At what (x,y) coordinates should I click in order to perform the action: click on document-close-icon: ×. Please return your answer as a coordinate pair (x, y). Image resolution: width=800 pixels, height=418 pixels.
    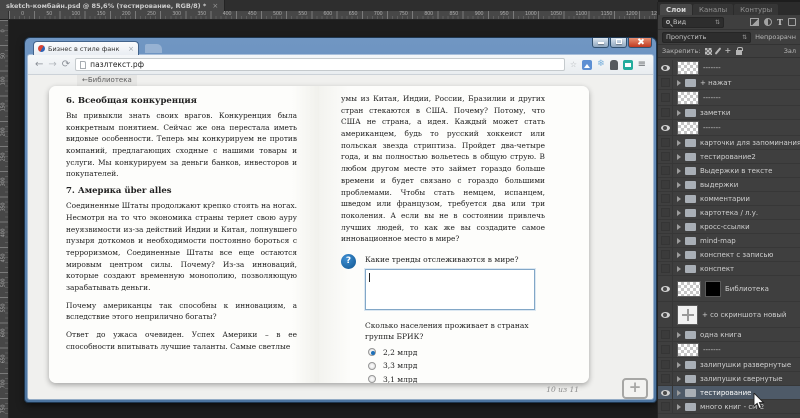
    Looking at the image, I should click on (215, 6).